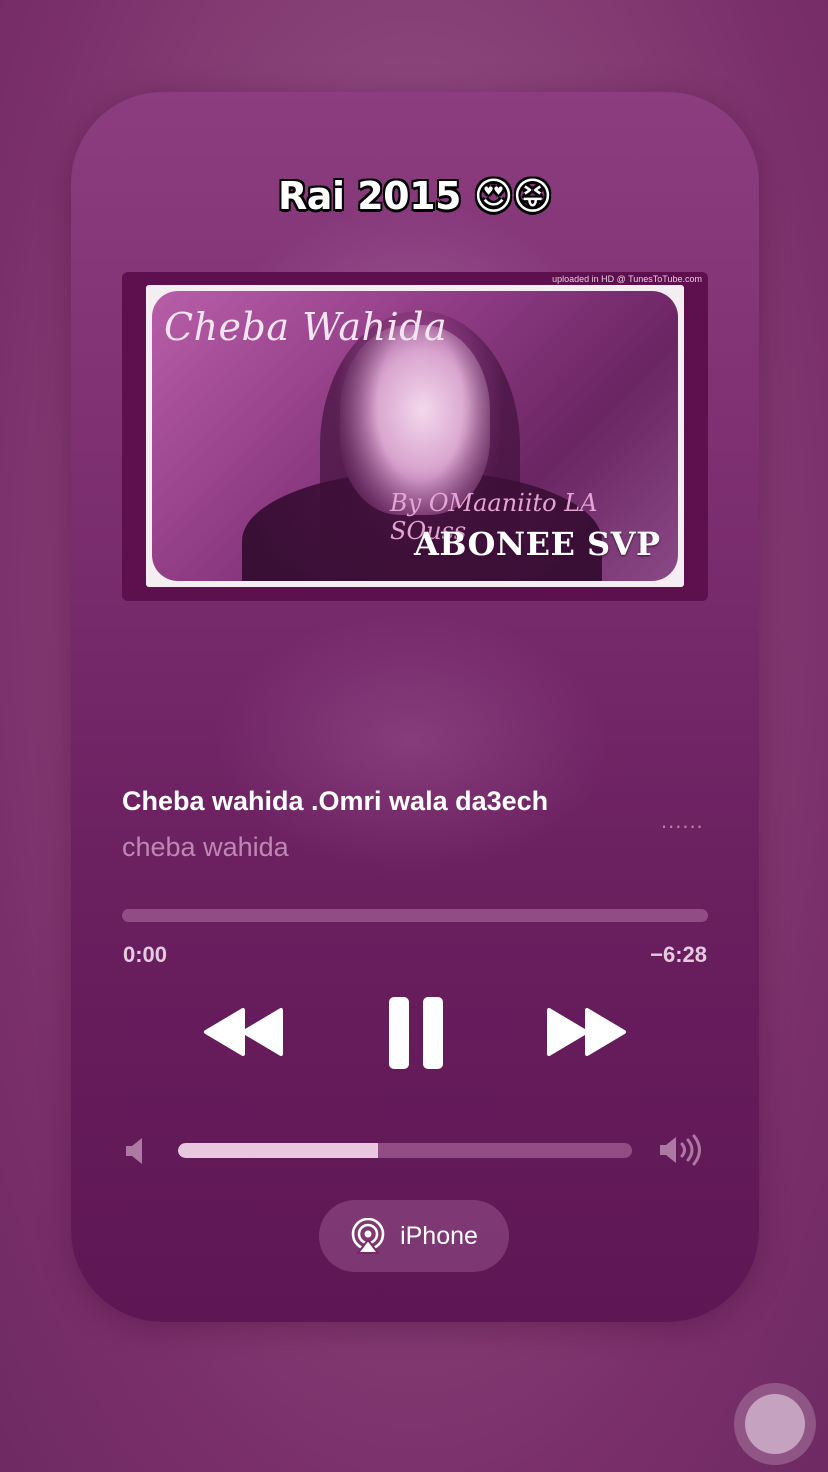  Describe the element at coordinates (278, 1150) in the screenshot. I see `volume-fill` at that location.